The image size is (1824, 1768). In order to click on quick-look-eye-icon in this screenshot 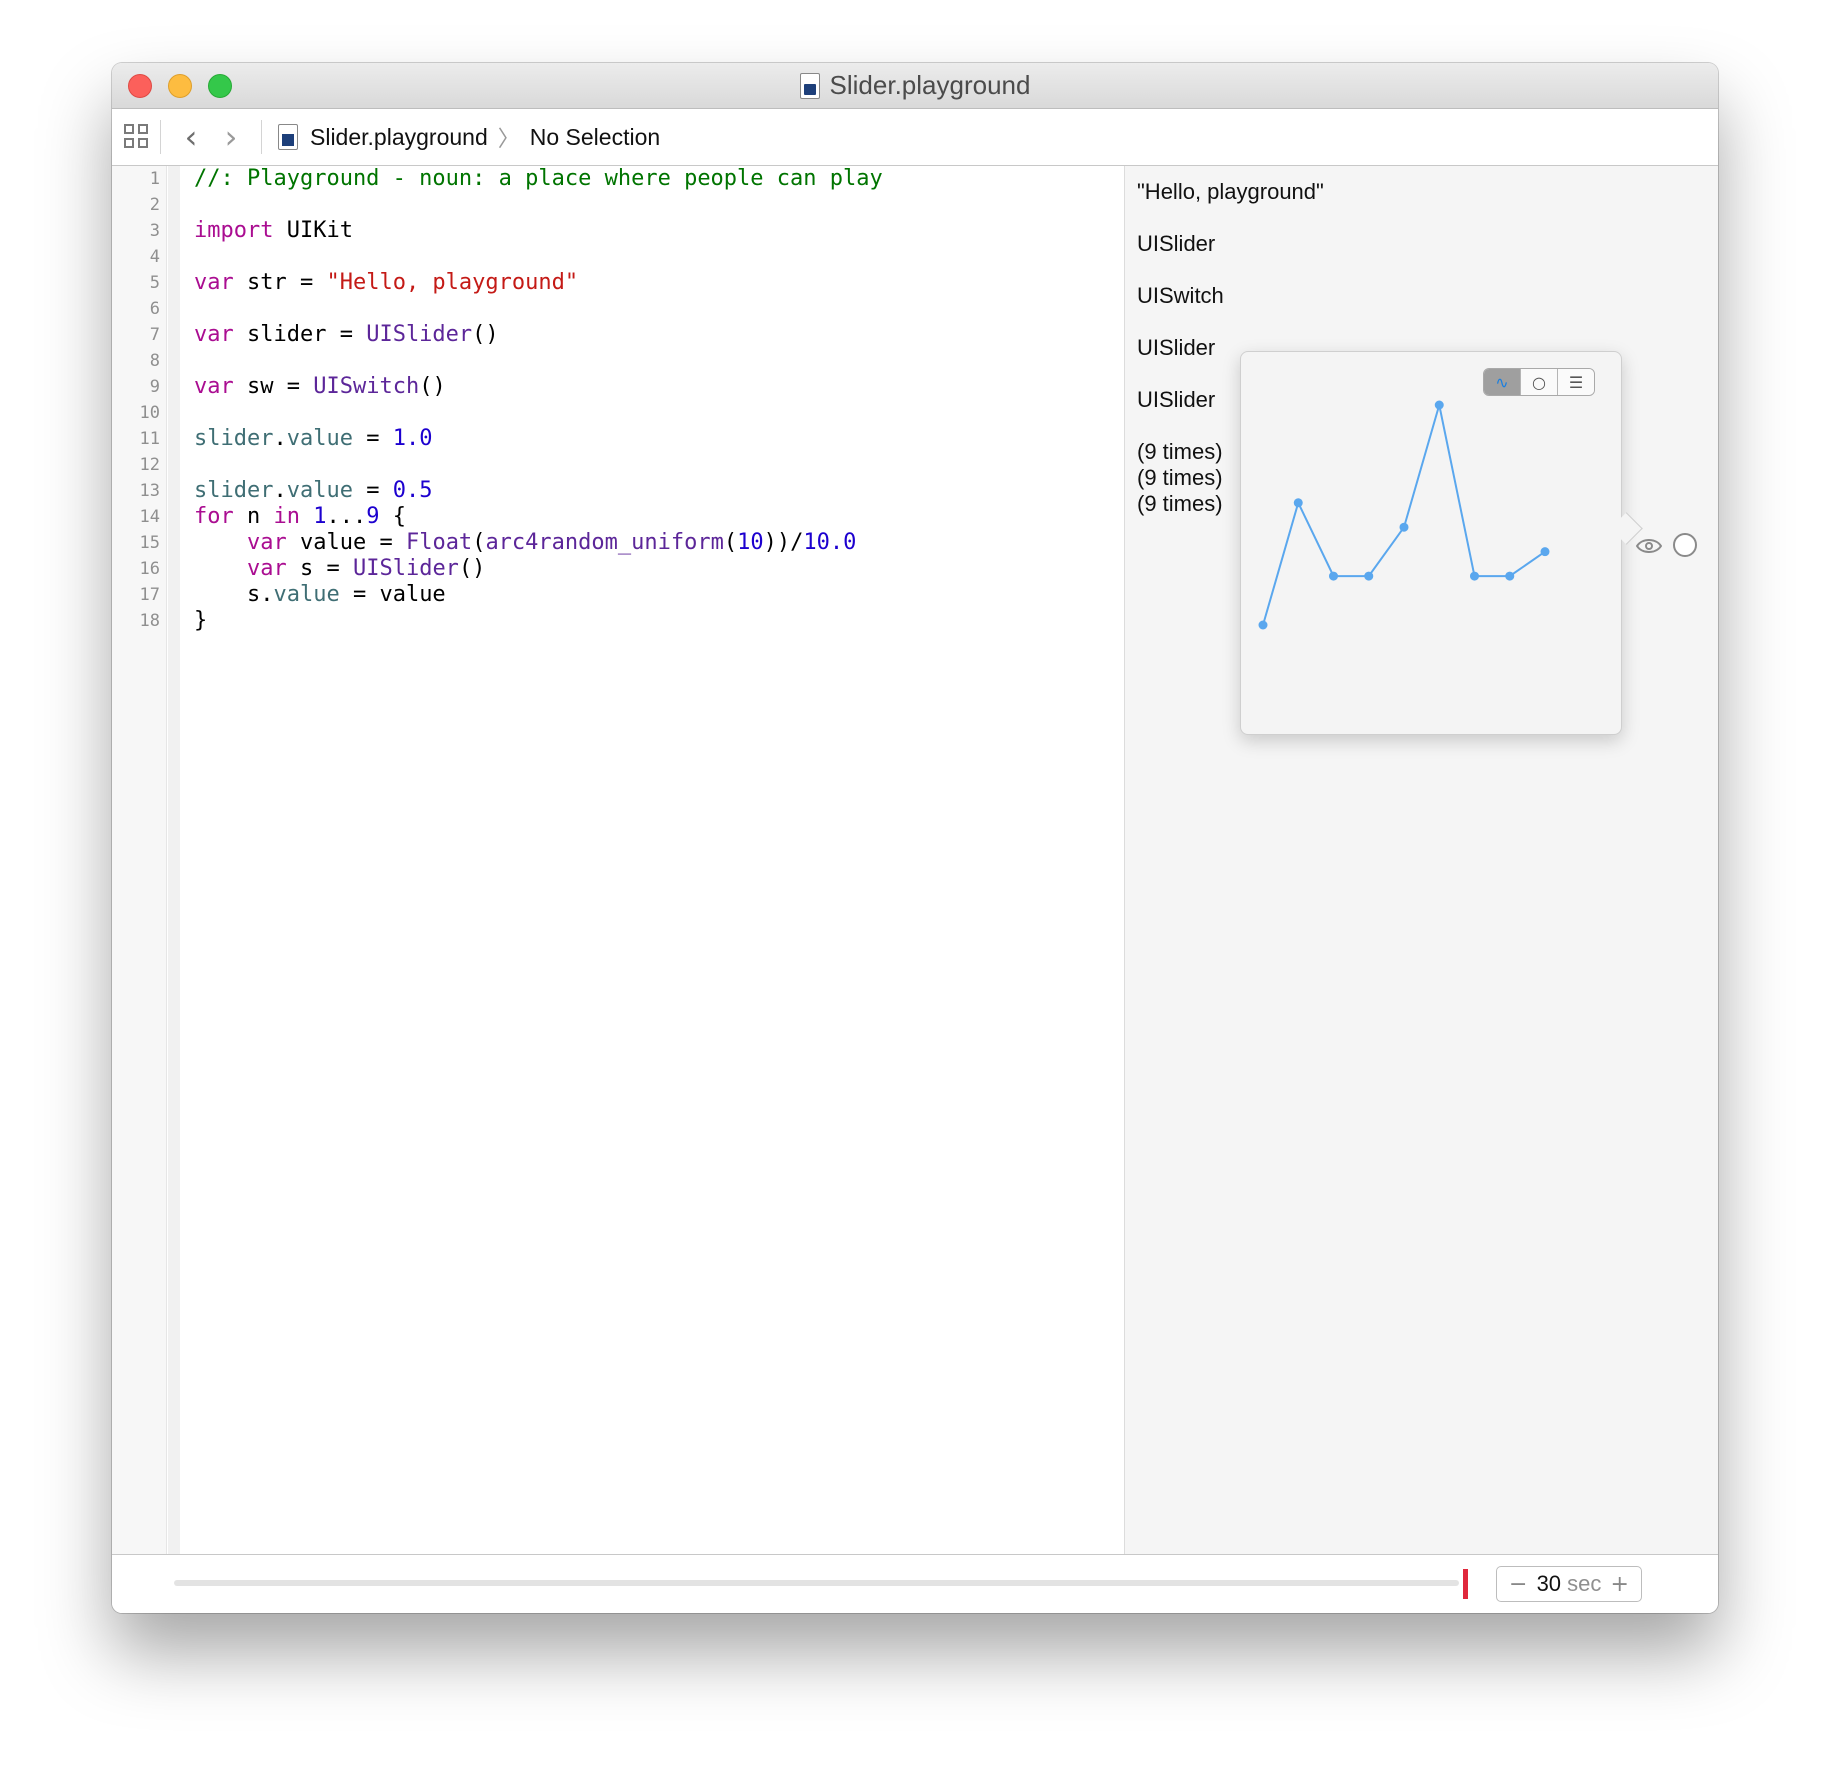, I will do `click(1649, 546)`.